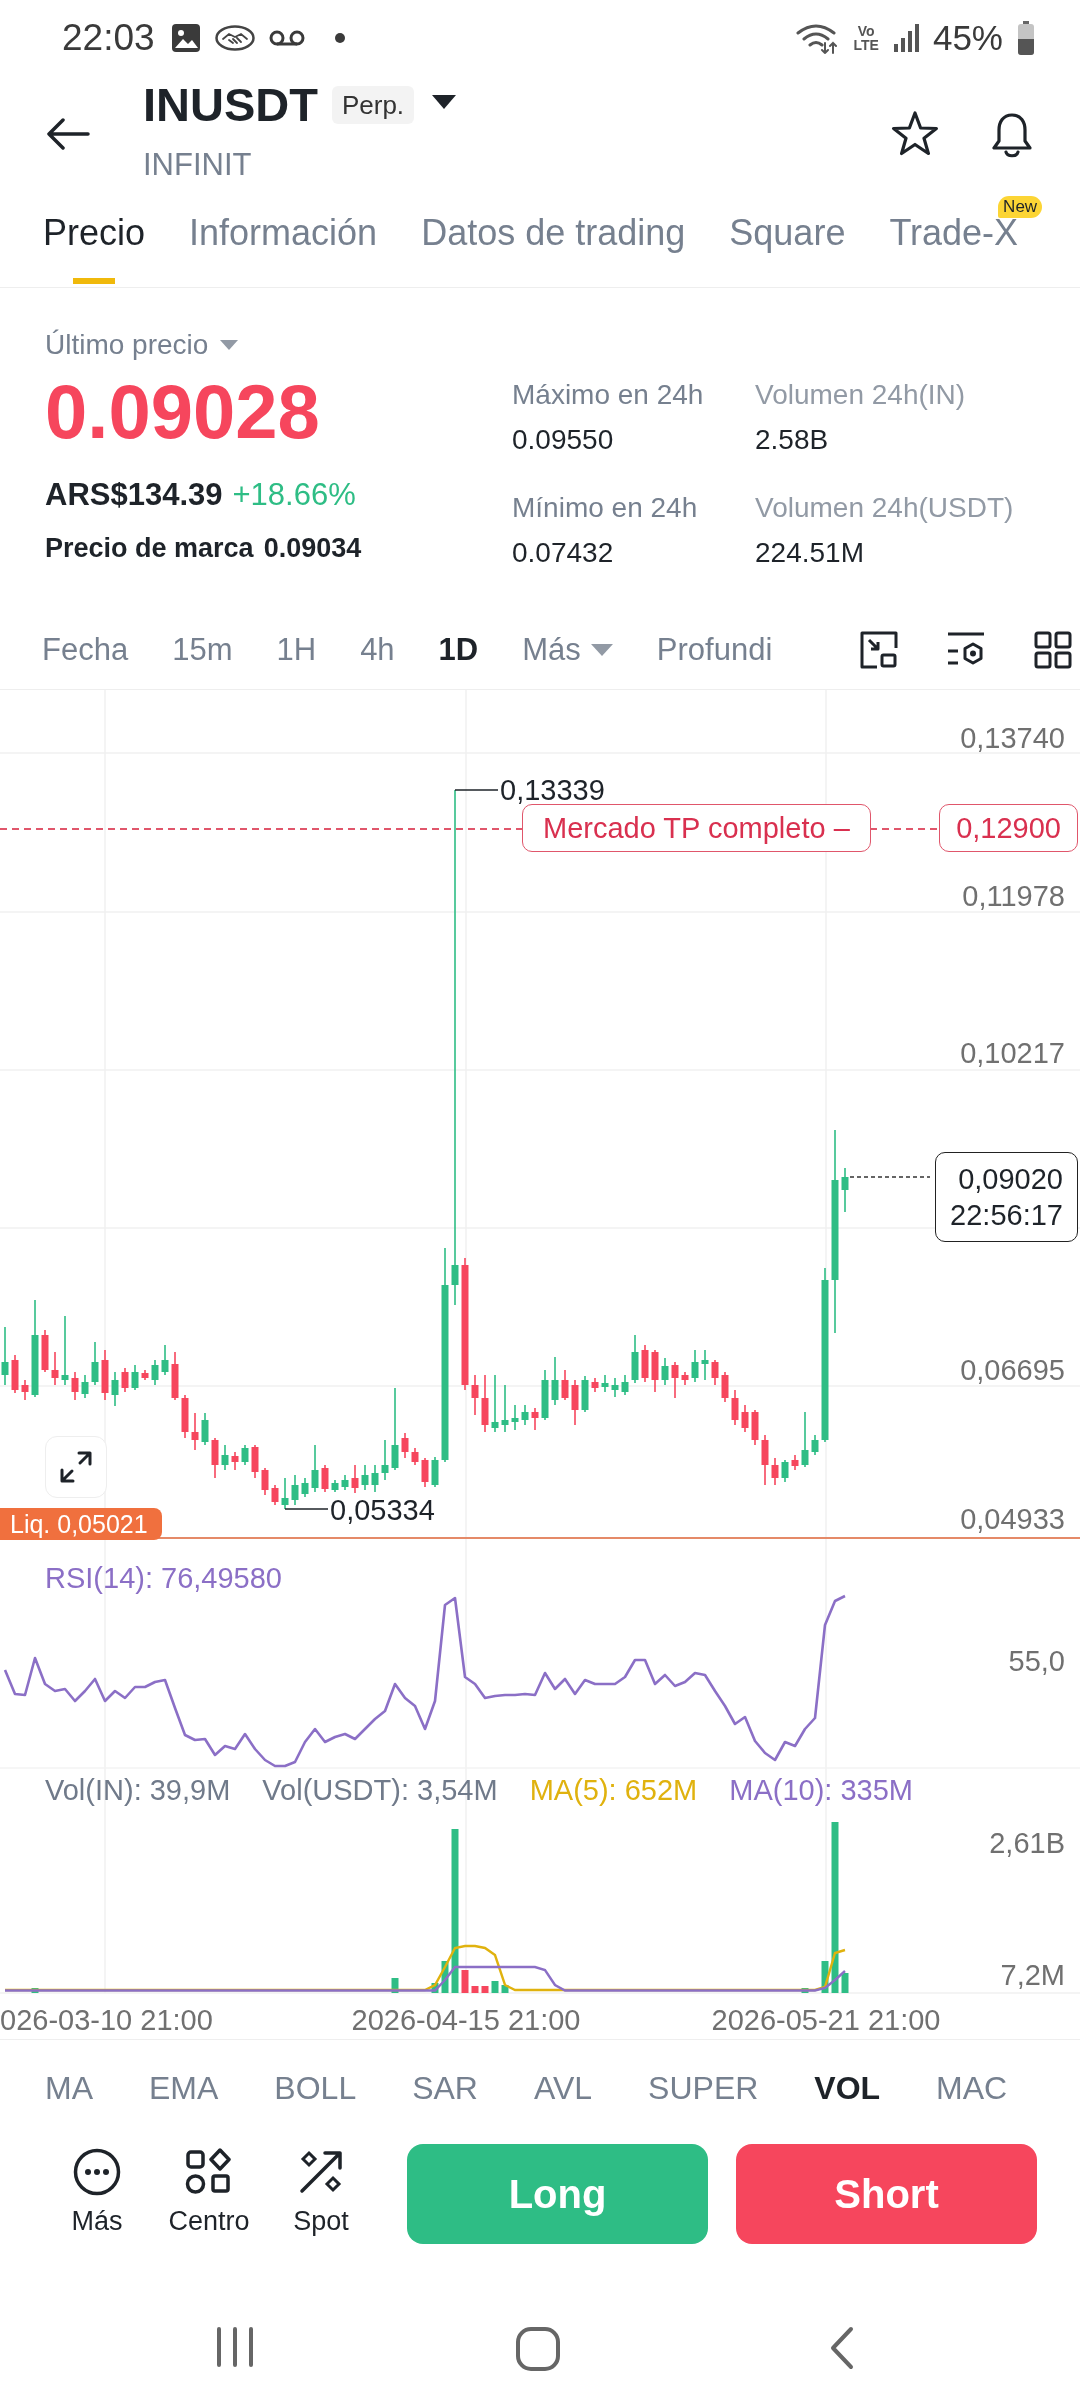  What do you see at coordinates (444, 102) in the screenshot?
I see `caret-icon` at bounding box center [444, 102].